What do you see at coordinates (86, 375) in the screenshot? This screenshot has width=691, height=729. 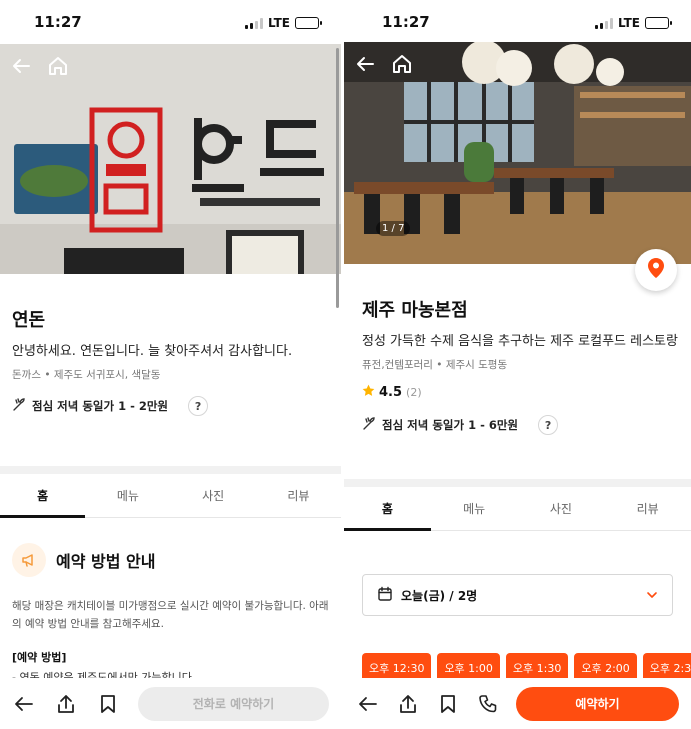 I see `restaurant-meta: 돈까스 • 제주도 서귀포시, 색달동` at bounding box center [86, 375].